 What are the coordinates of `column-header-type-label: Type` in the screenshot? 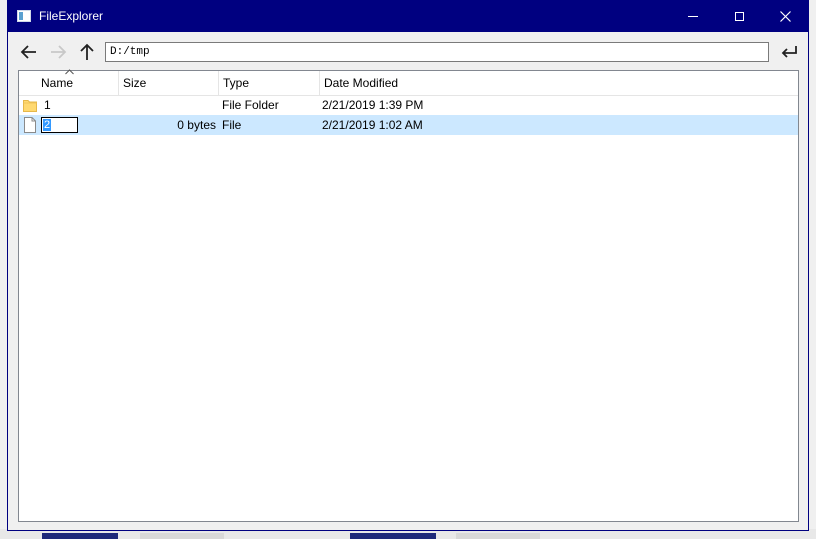 It's located at (236, 83).